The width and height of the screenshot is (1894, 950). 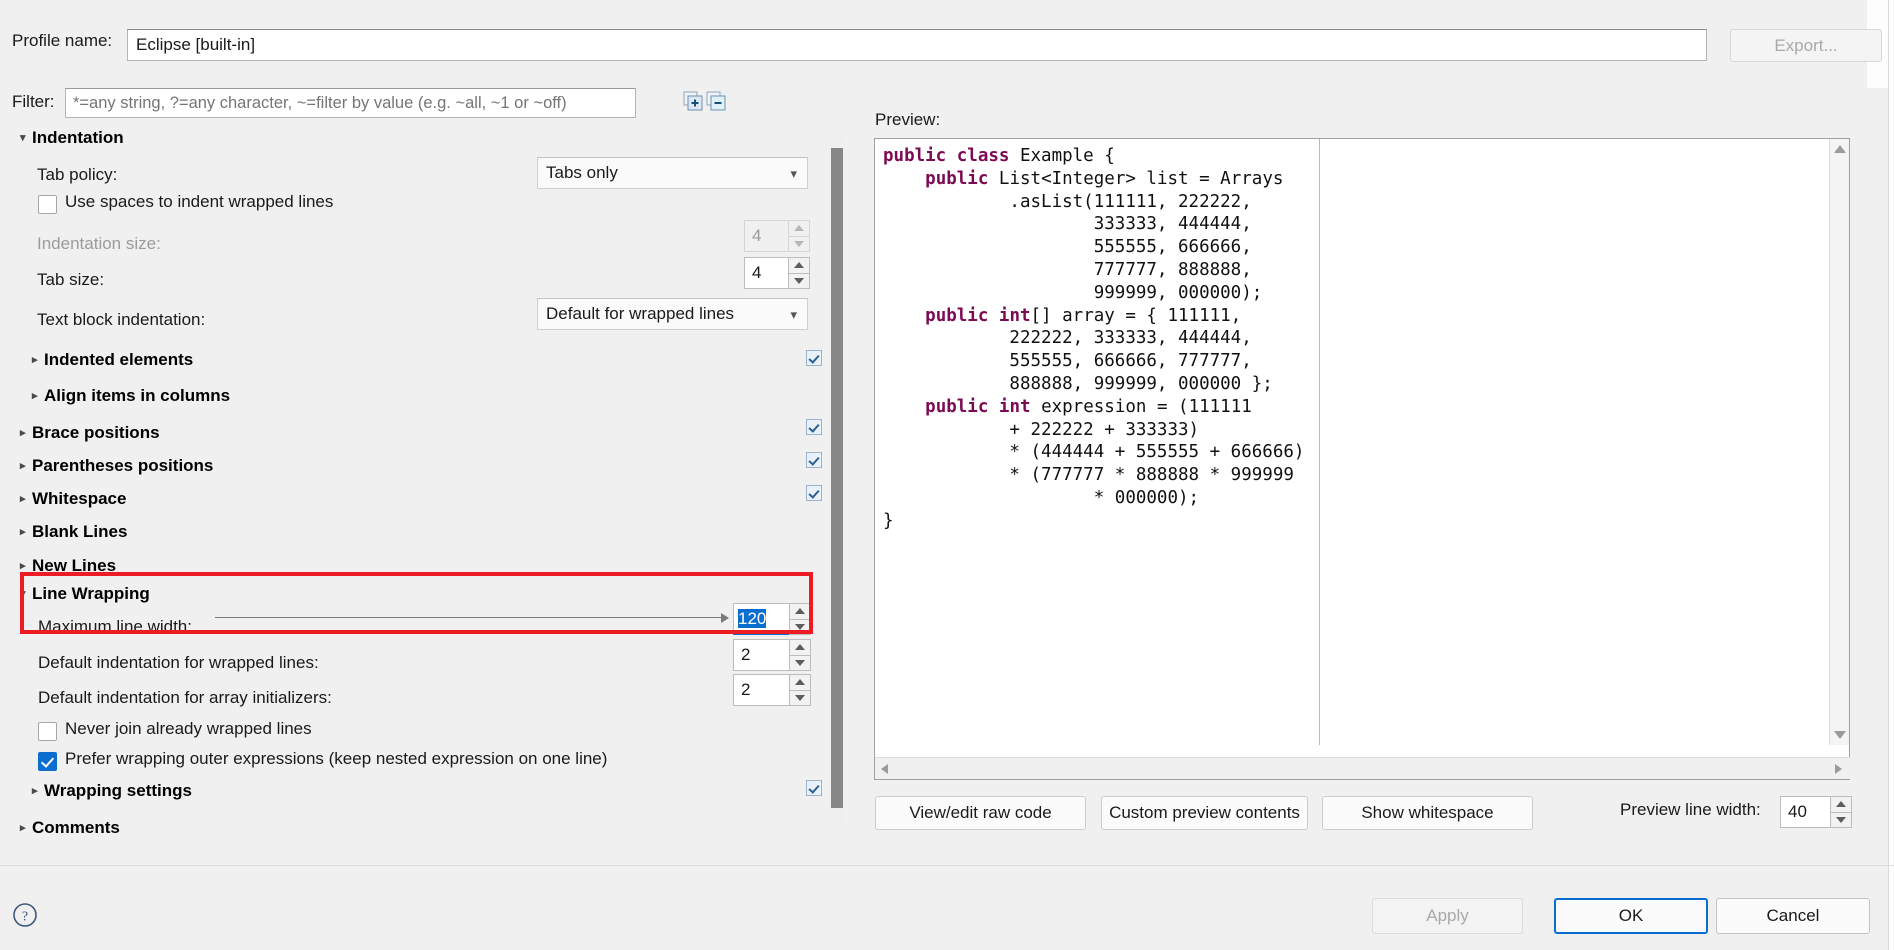 What do you see at coordinates (1067, 361) in the screenshot?
I see `code-text: 555555, 666666, 777777,` at bounding box center [1067, 361].